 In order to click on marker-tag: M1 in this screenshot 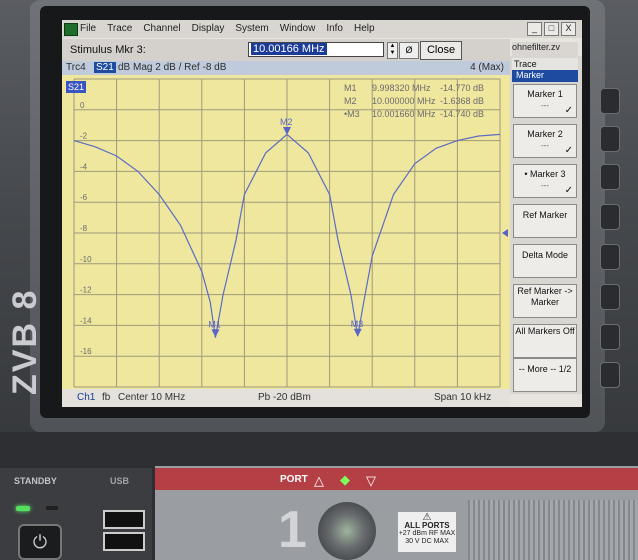, I will do `click(214, 324)`.